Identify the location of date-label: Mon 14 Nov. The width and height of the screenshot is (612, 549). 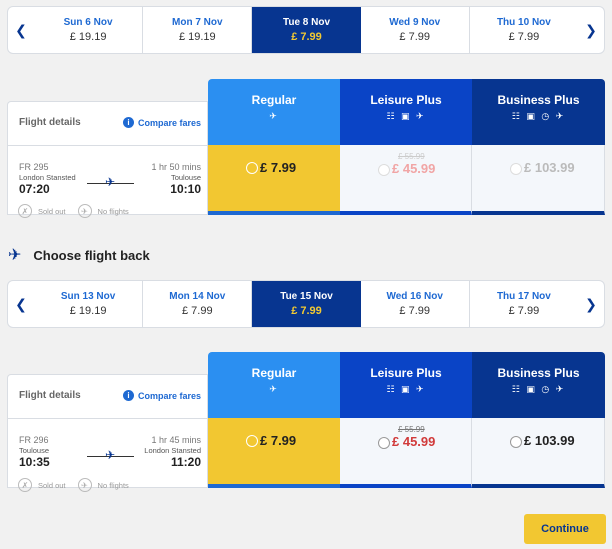
(197, 296).